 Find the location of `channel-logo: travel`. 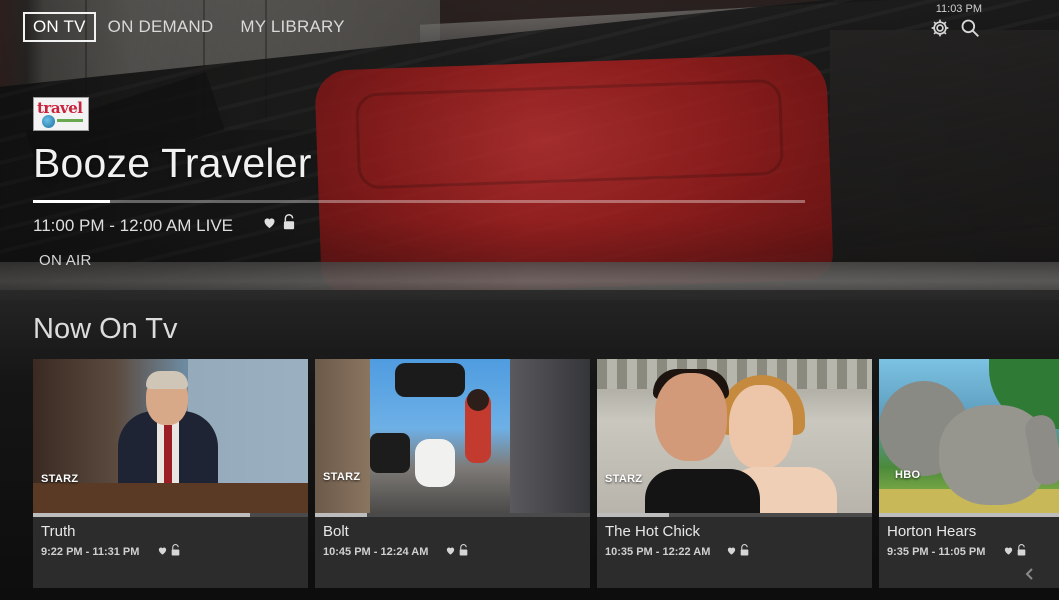

channel-logo: travel is located at coordinates (61, 114).